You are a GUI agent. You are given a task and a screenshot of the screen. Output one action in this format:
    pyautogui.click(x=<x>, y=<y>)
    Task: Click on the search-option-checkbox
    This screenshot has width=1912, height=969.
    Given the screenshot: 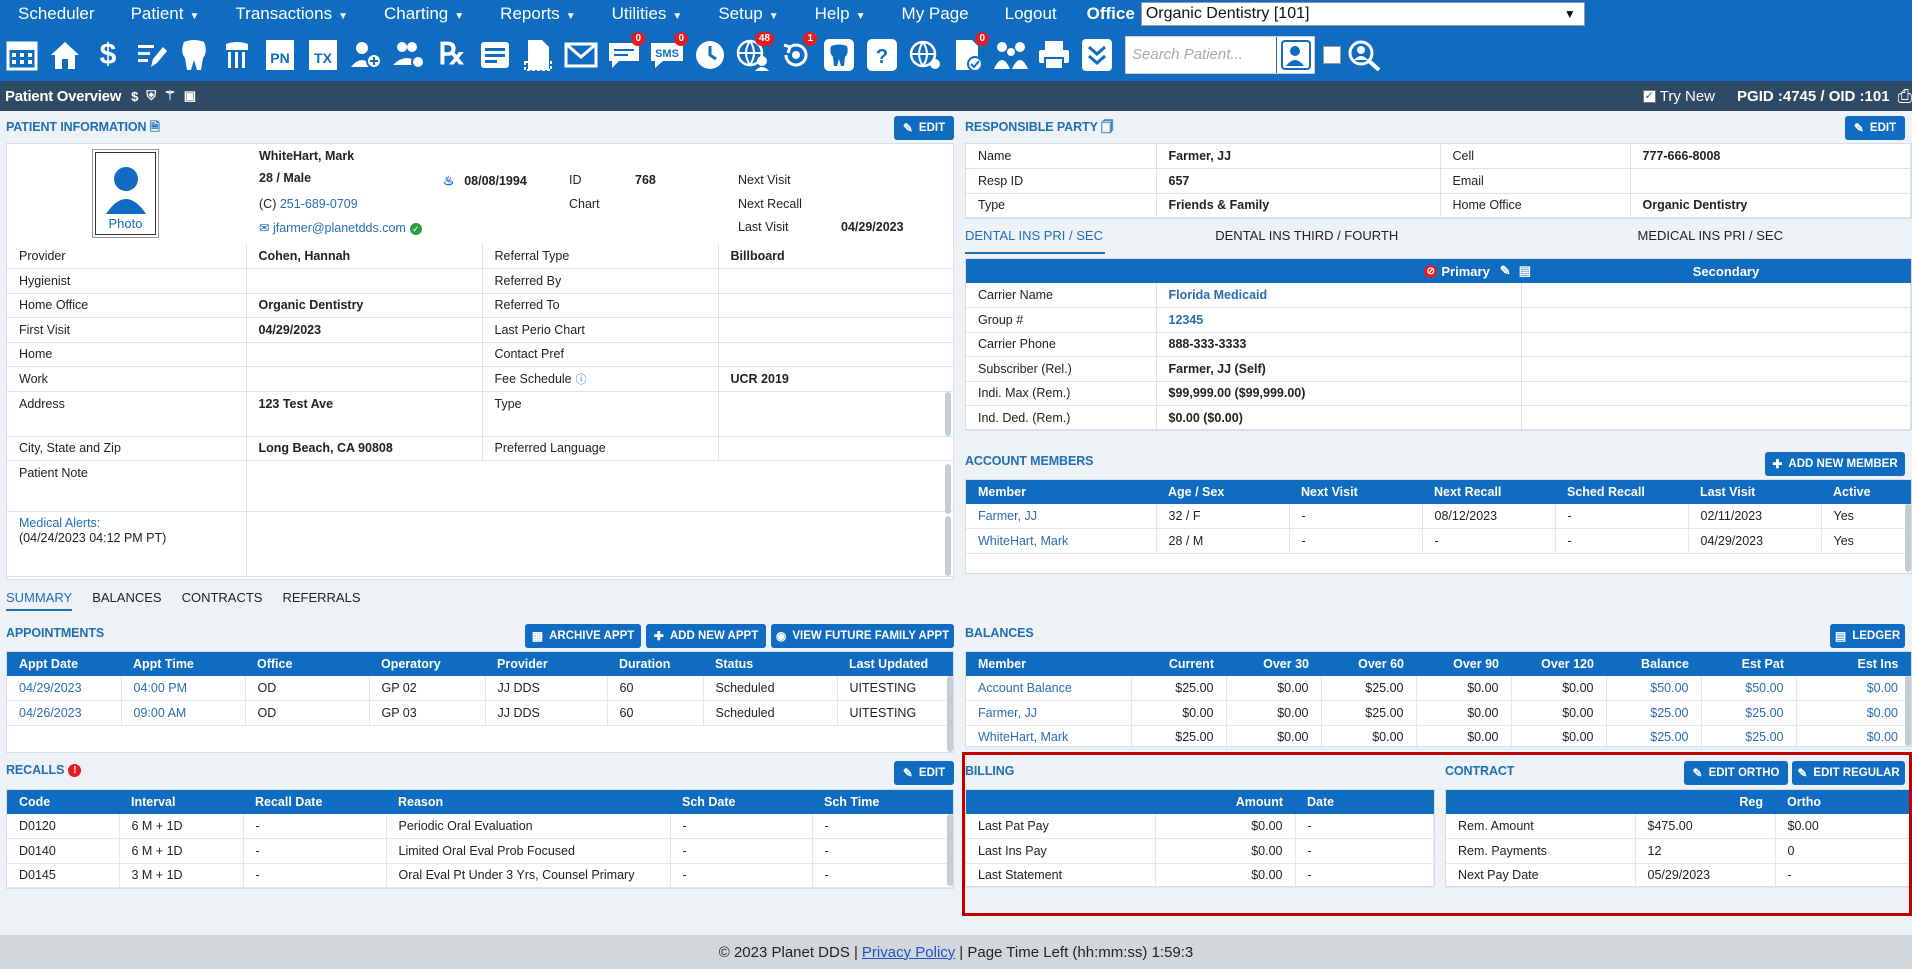 What is the action you would take?
    pyautogui.click(x=1332, y=54)
    